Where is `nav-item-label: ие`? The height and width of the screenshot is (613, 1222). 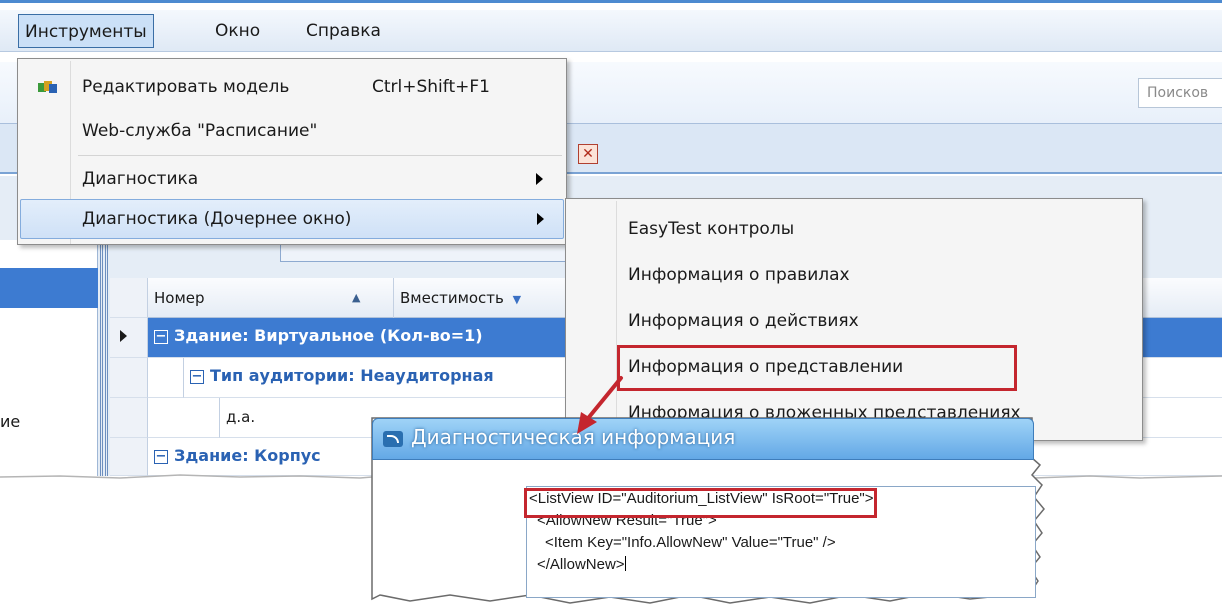 nav-item-label: ие is located at coordinates (10, 421).